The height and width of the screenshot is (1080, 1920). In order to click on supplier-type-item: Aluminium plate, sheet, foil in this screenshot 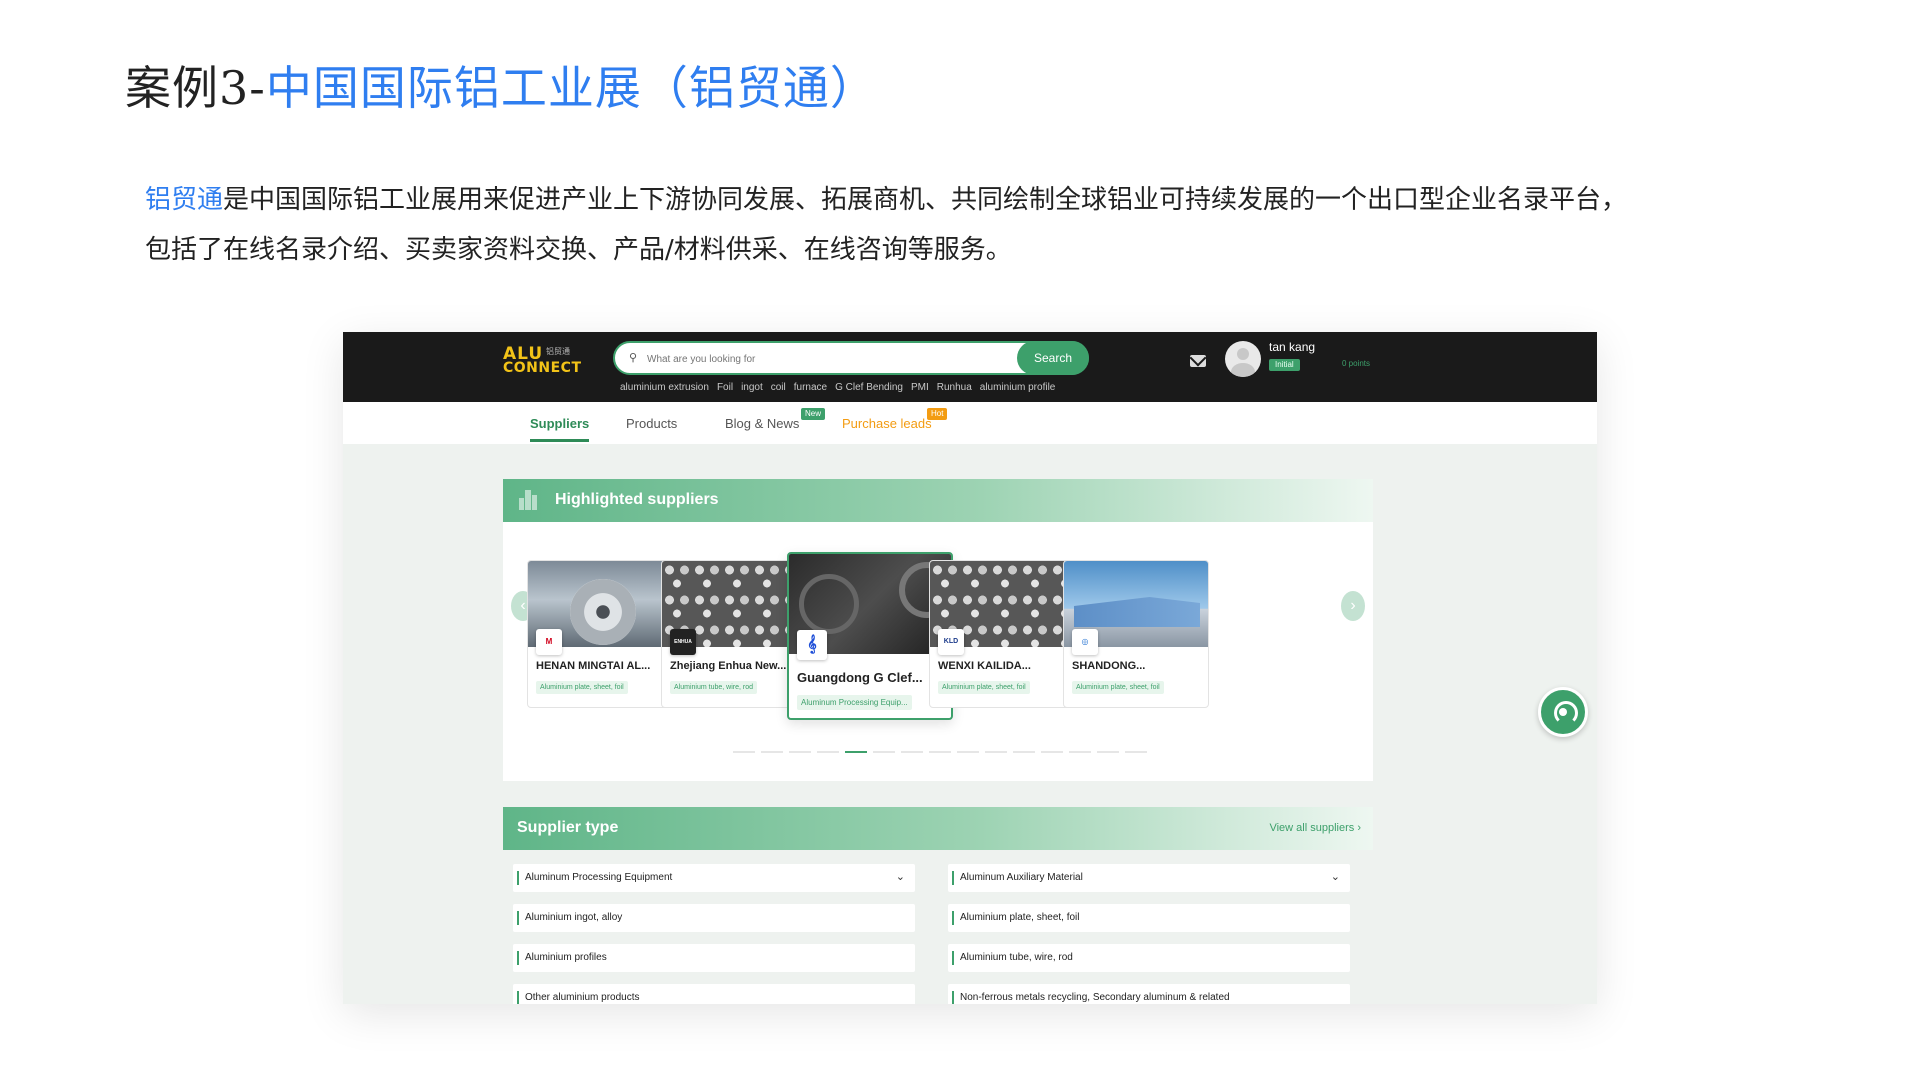, I will do `click(1149, 918)`.